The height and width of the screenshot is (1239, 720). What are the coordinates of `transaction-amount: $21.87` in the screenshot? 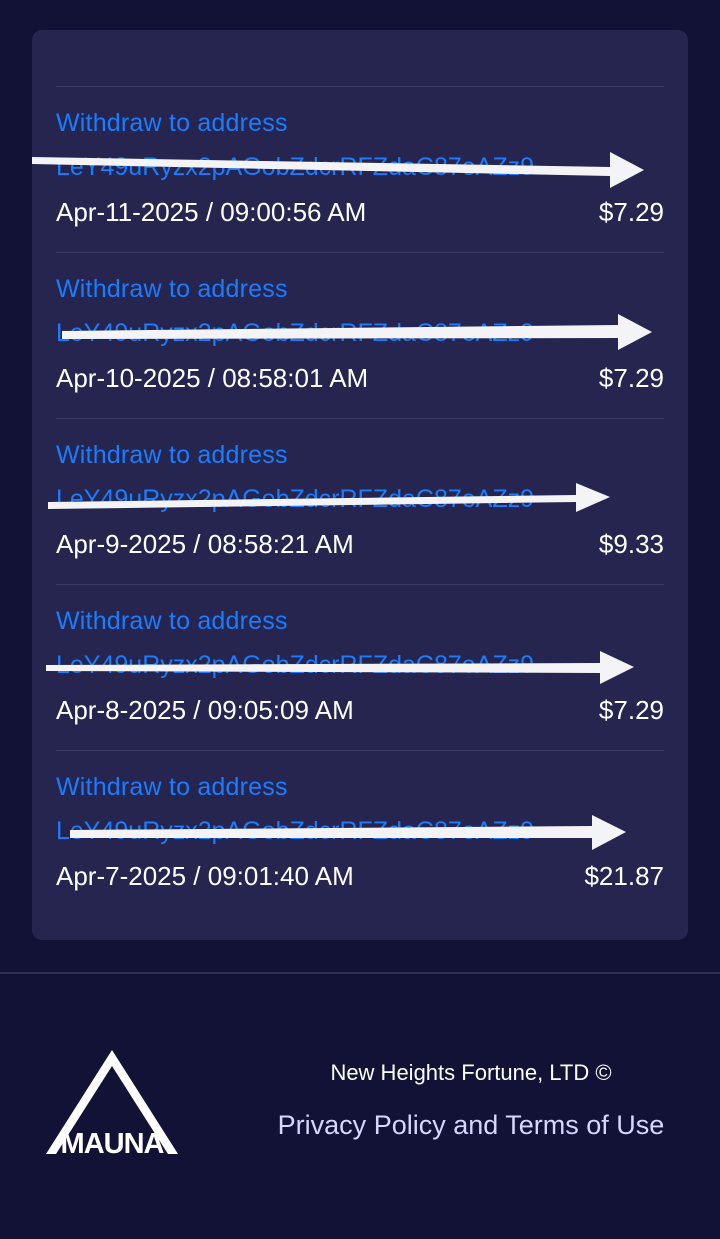 It's located at (624, 876).